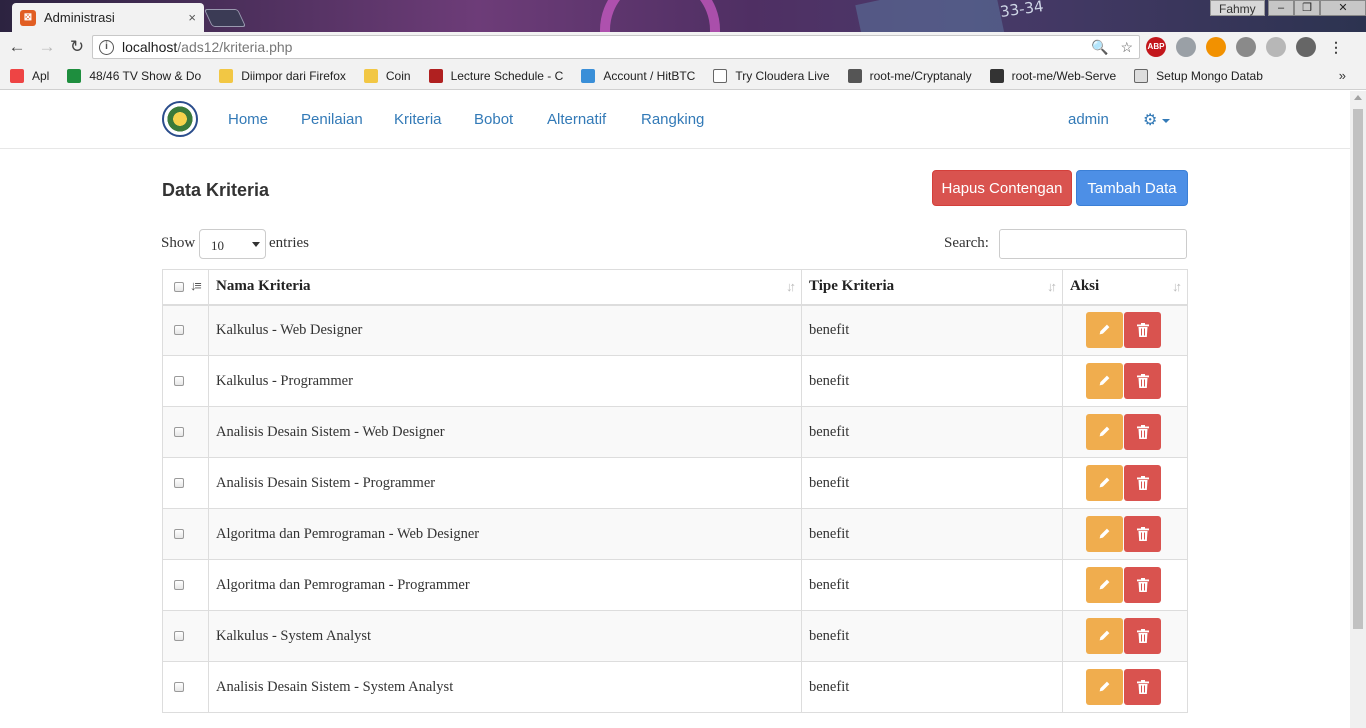  I want to click on bookmark-item: Lecture Schedule - C, so click(496, 75).